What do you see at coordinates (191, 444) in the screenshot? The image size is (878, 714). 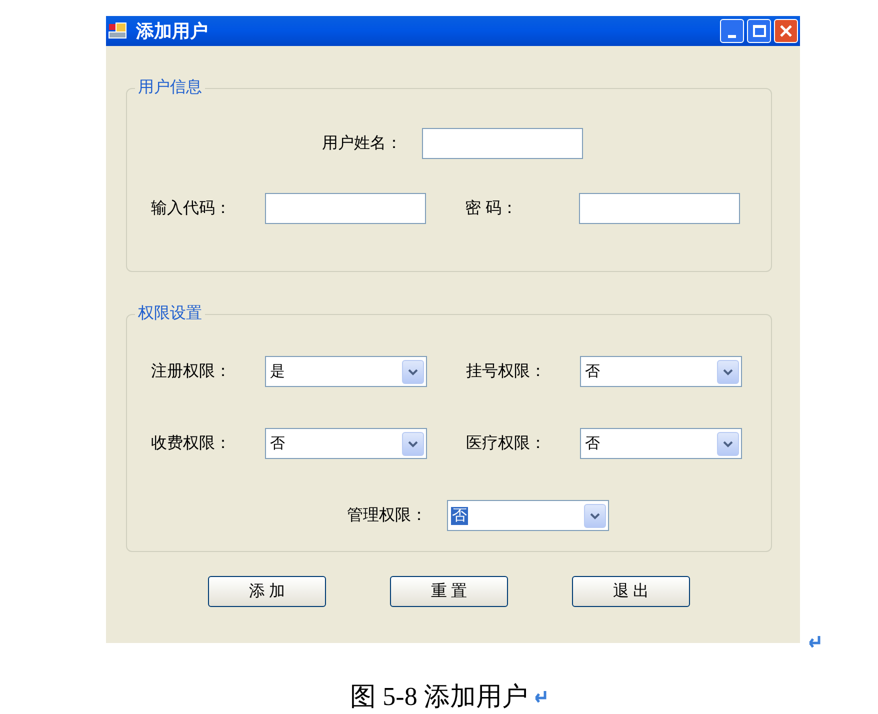 I see `field-label: 收费权限：` at bounding box center [191, 444].